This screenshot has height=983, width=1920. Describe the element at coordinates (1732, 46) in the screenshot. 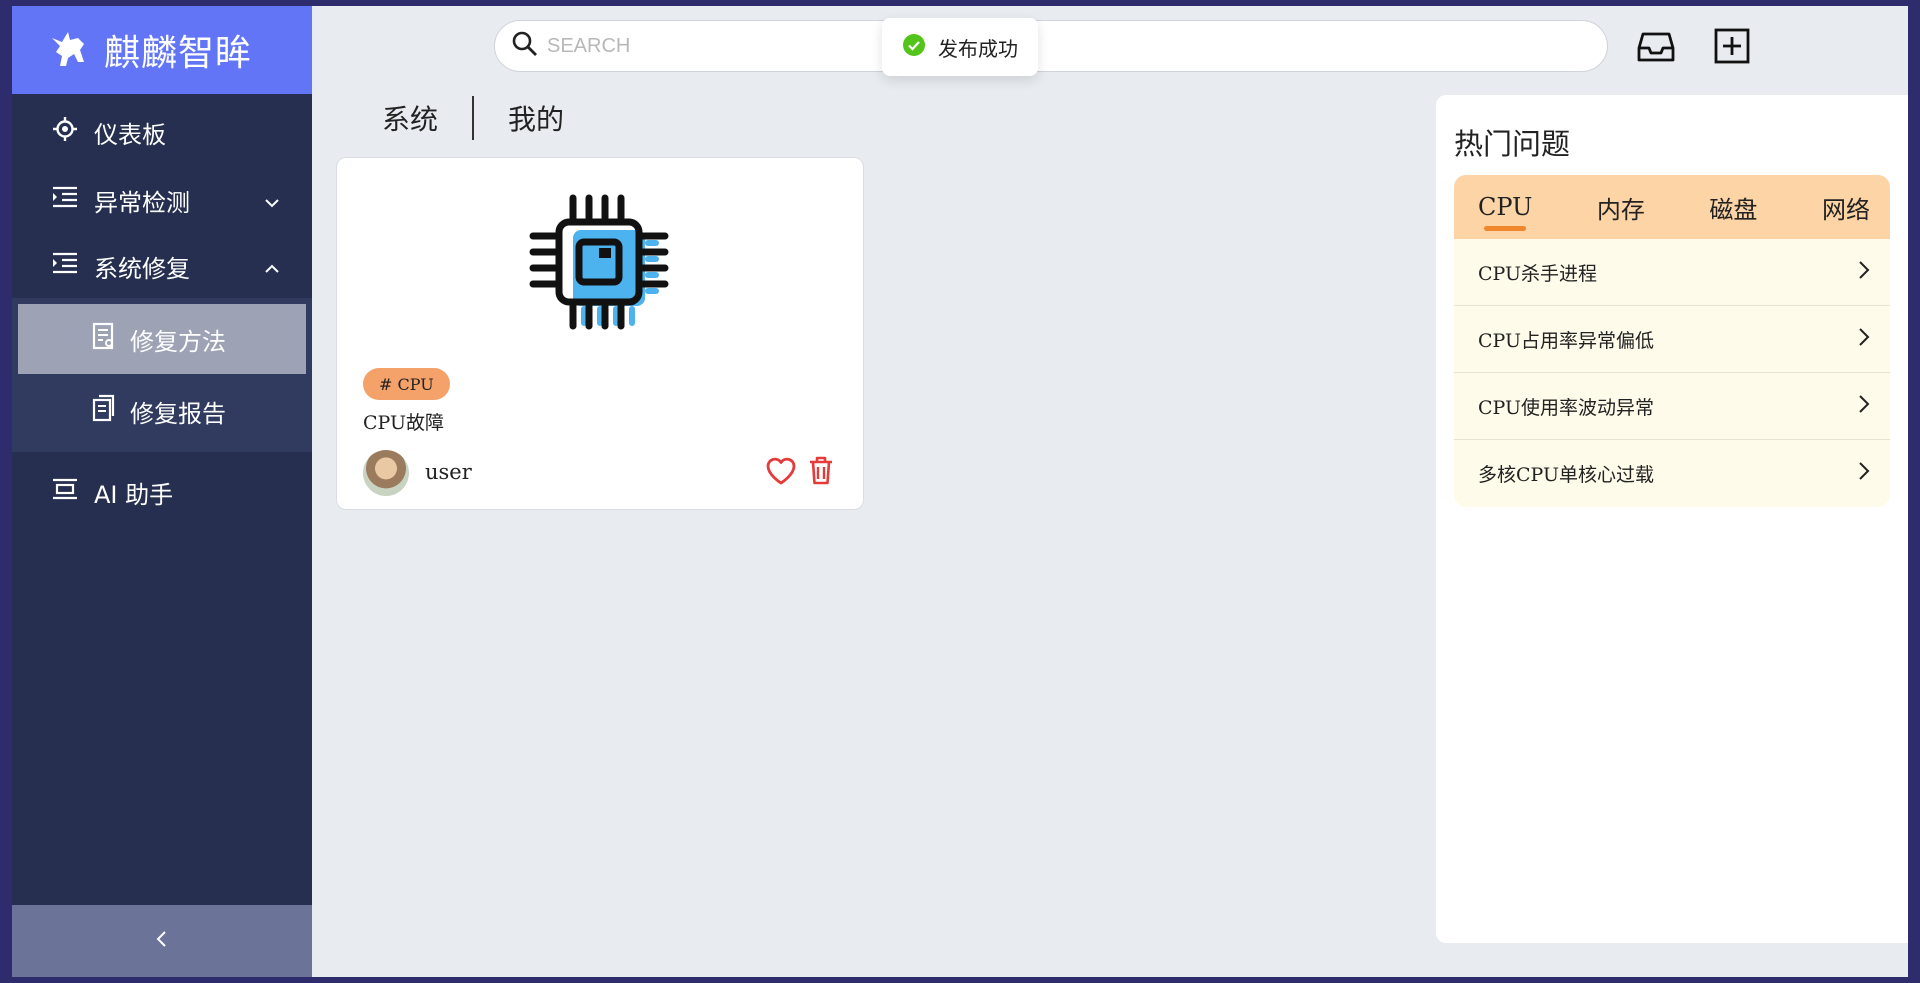

I see `add-icon` at that location.